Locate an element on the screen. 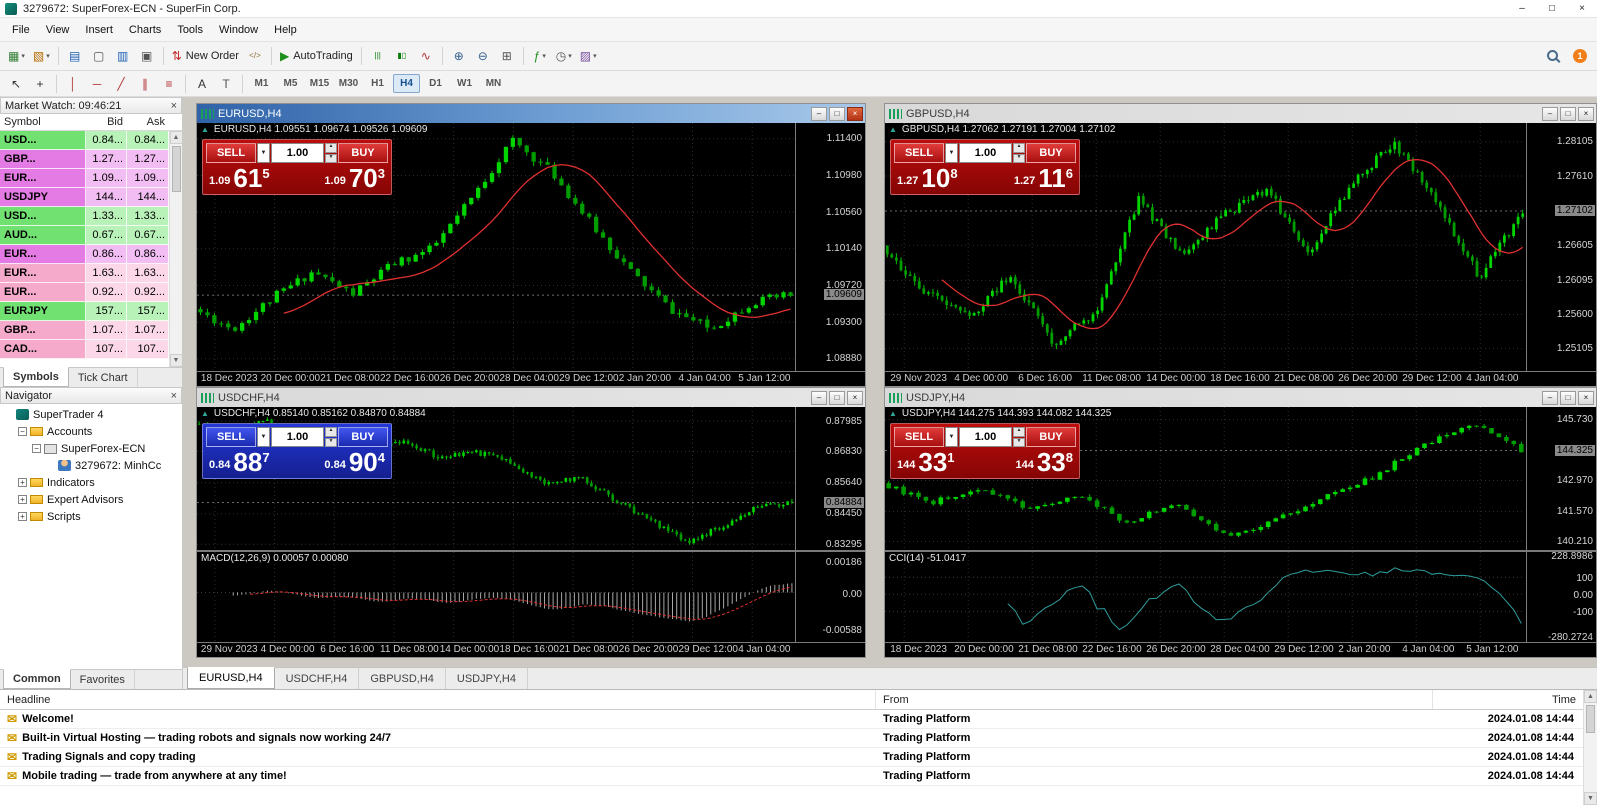 This screenshot has height=805, width=1597. tree-item-supertrader-4: SuperTrader 4 is located at coordinates (91, 414).